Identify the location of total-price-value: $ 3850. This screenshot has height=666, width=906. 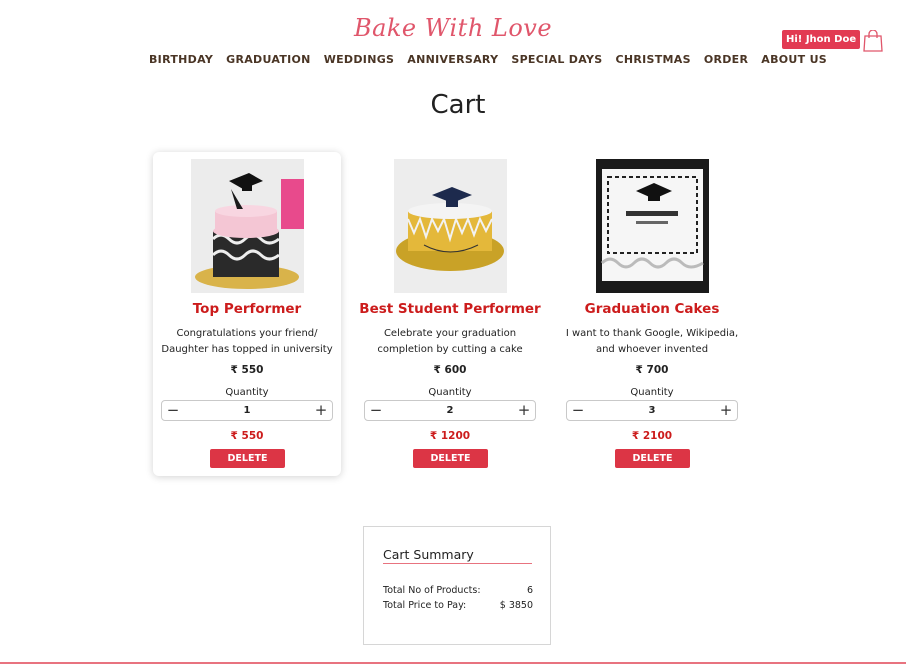
(516, 605).